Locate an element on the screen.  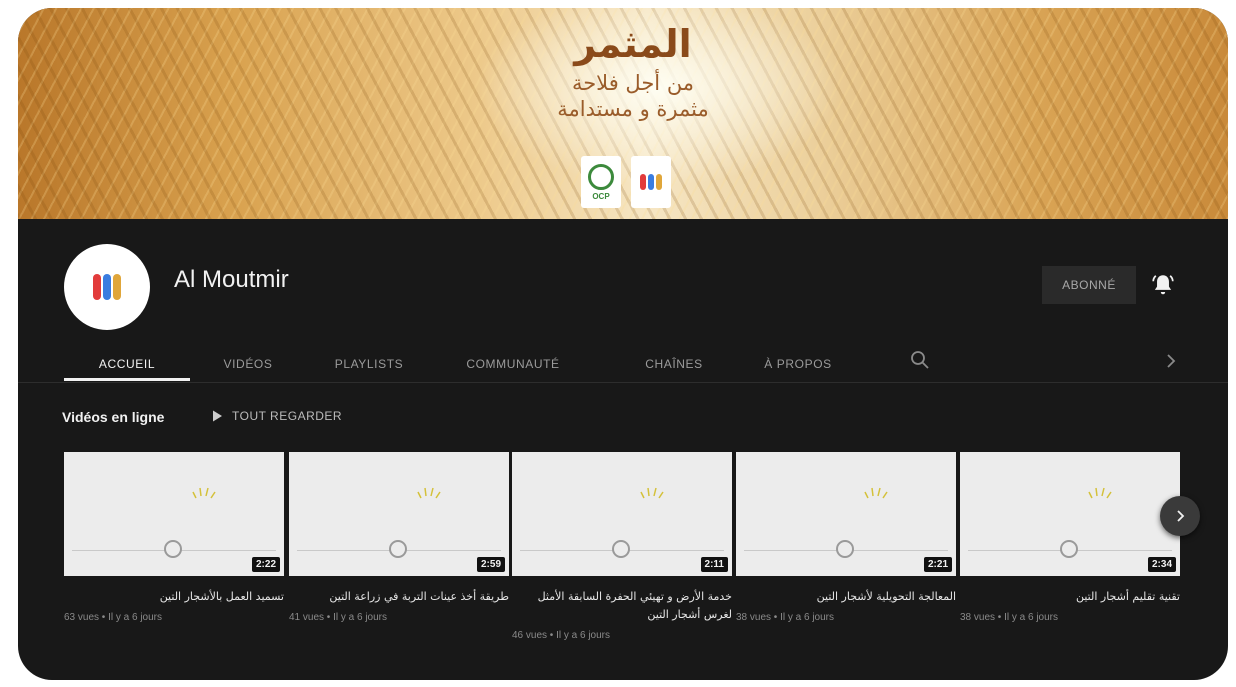
tab-playlists: PLAYLISTS is located at coordinates (369, 364).